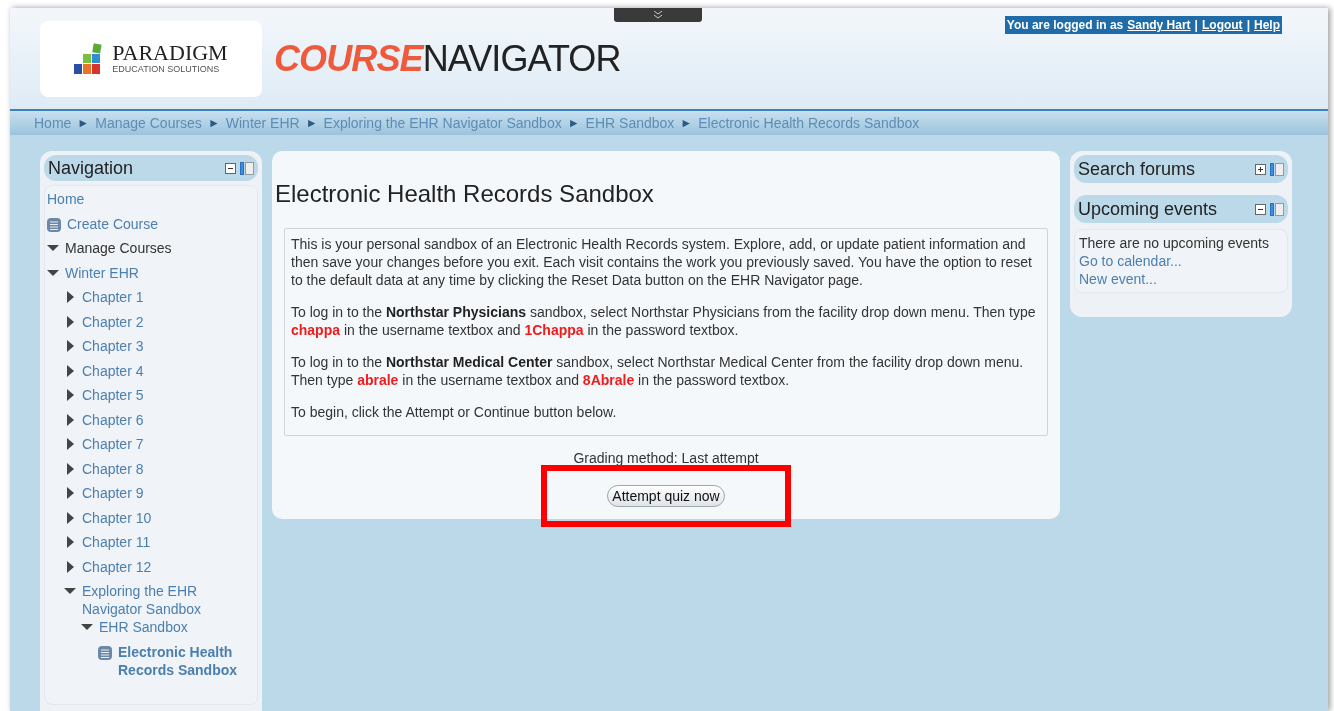  What do you see at coordinates (1222, 25) in the screenshot?
I see `logout-link: Logout` at bounding box center [1222, 25].